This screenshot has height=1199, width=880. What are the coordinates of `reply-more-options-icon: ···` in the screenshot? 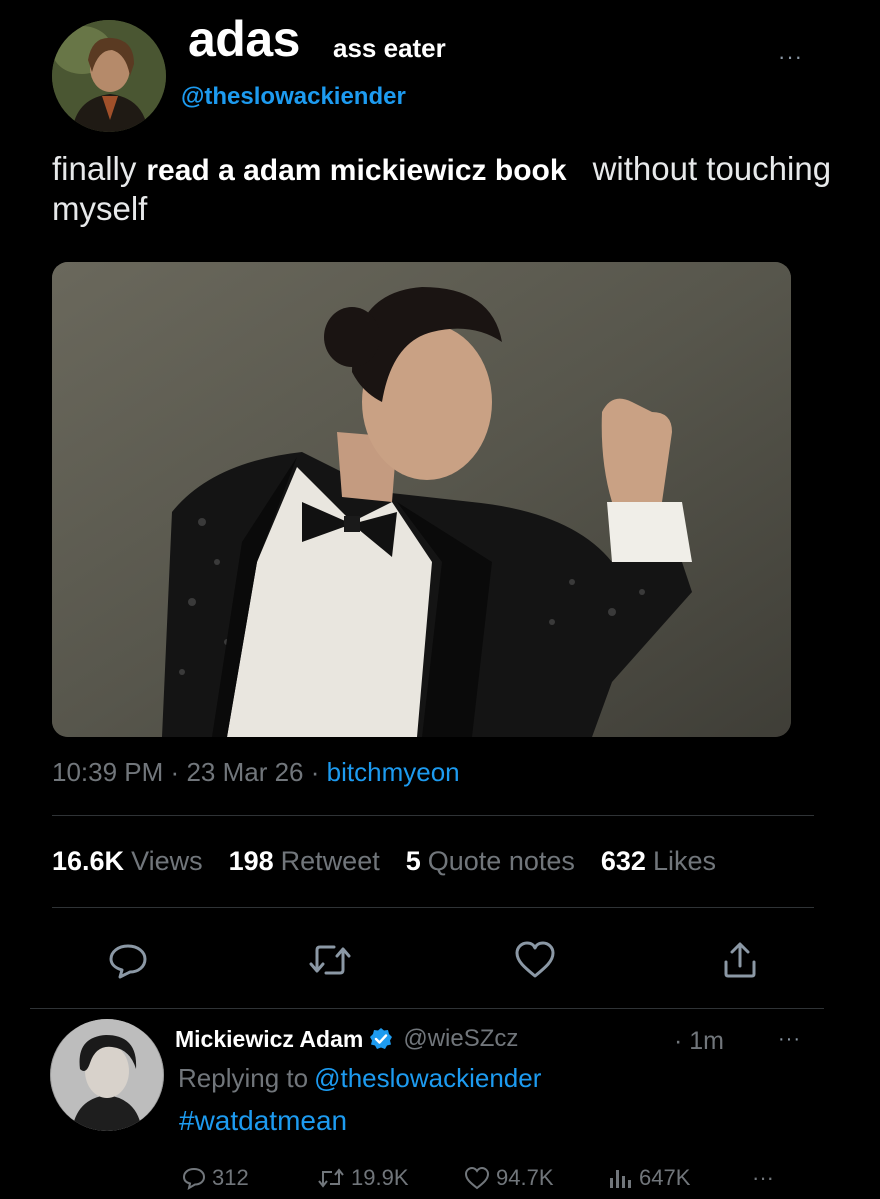 It's located at (789, 1039).